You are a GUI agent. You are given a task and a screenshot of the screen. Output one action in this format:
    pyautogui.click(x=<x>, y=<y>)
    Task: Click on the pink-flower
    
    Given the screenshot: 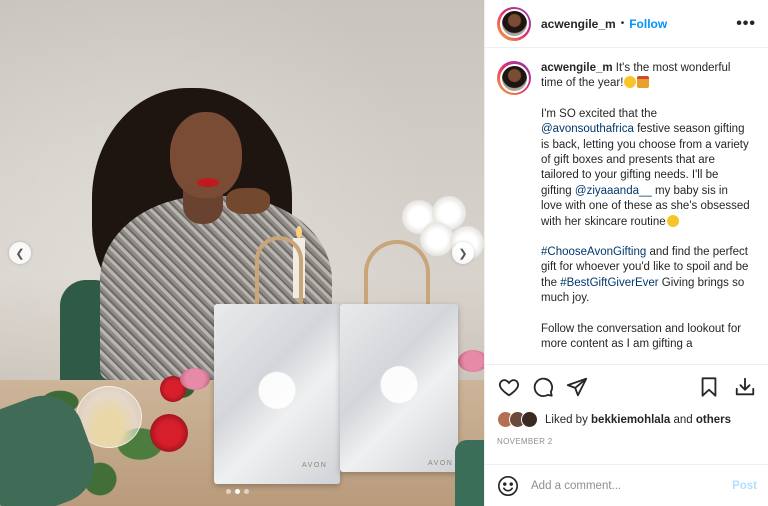 What is the action you would take?
    pyautogui.click(x=195, y=379)
    